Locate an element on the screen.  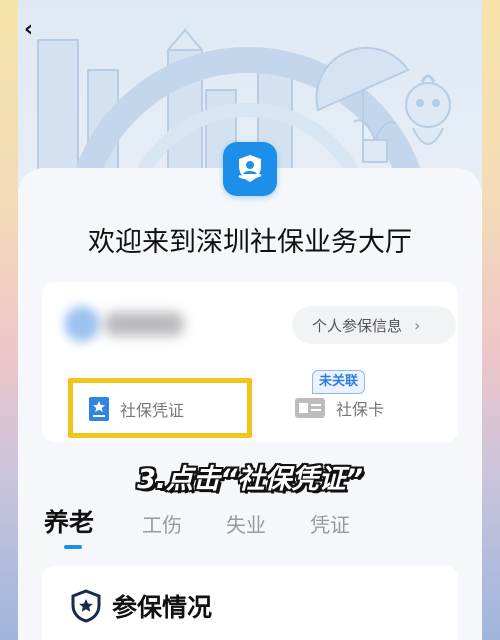
chevron-right-icon: › is located at coordinates (417, 325).